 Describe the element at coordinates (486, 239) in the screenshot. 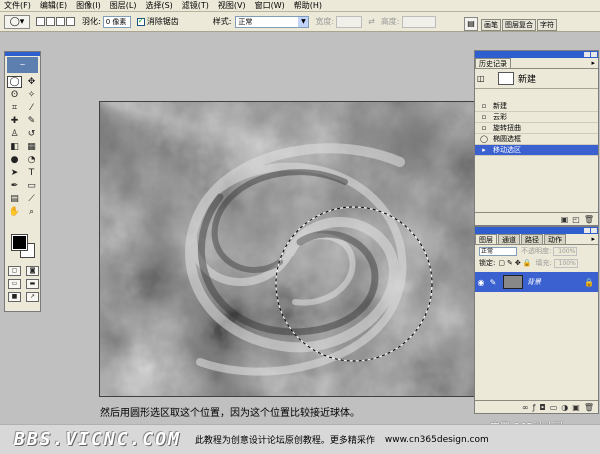

I see `tab-layers: 图层` at that location.